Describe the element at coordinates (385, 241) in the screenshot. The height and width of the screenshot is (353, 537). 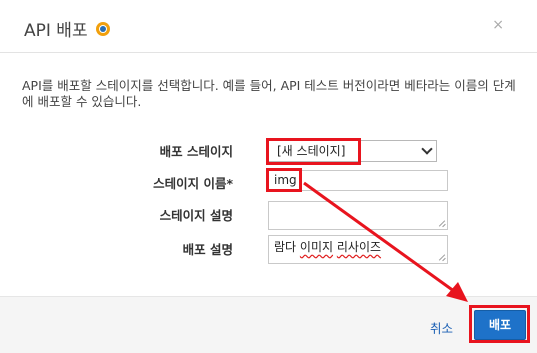
I see `annotation-arrow-icon` at that location.